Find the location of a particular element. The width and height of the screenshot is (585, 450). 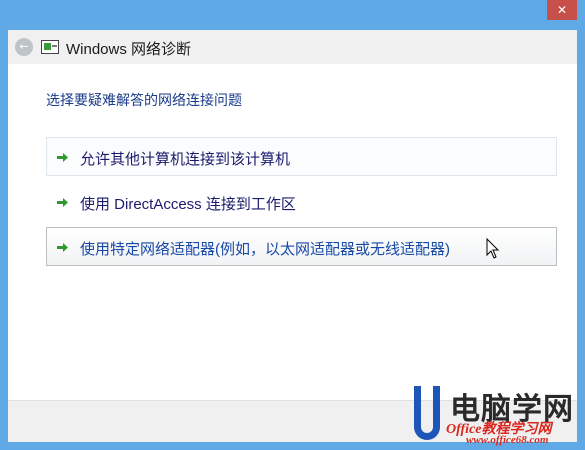

option-label: 使用特定网络适配器(例如，以太网适配器或无线适配器) is located at coordinates (265, 249).